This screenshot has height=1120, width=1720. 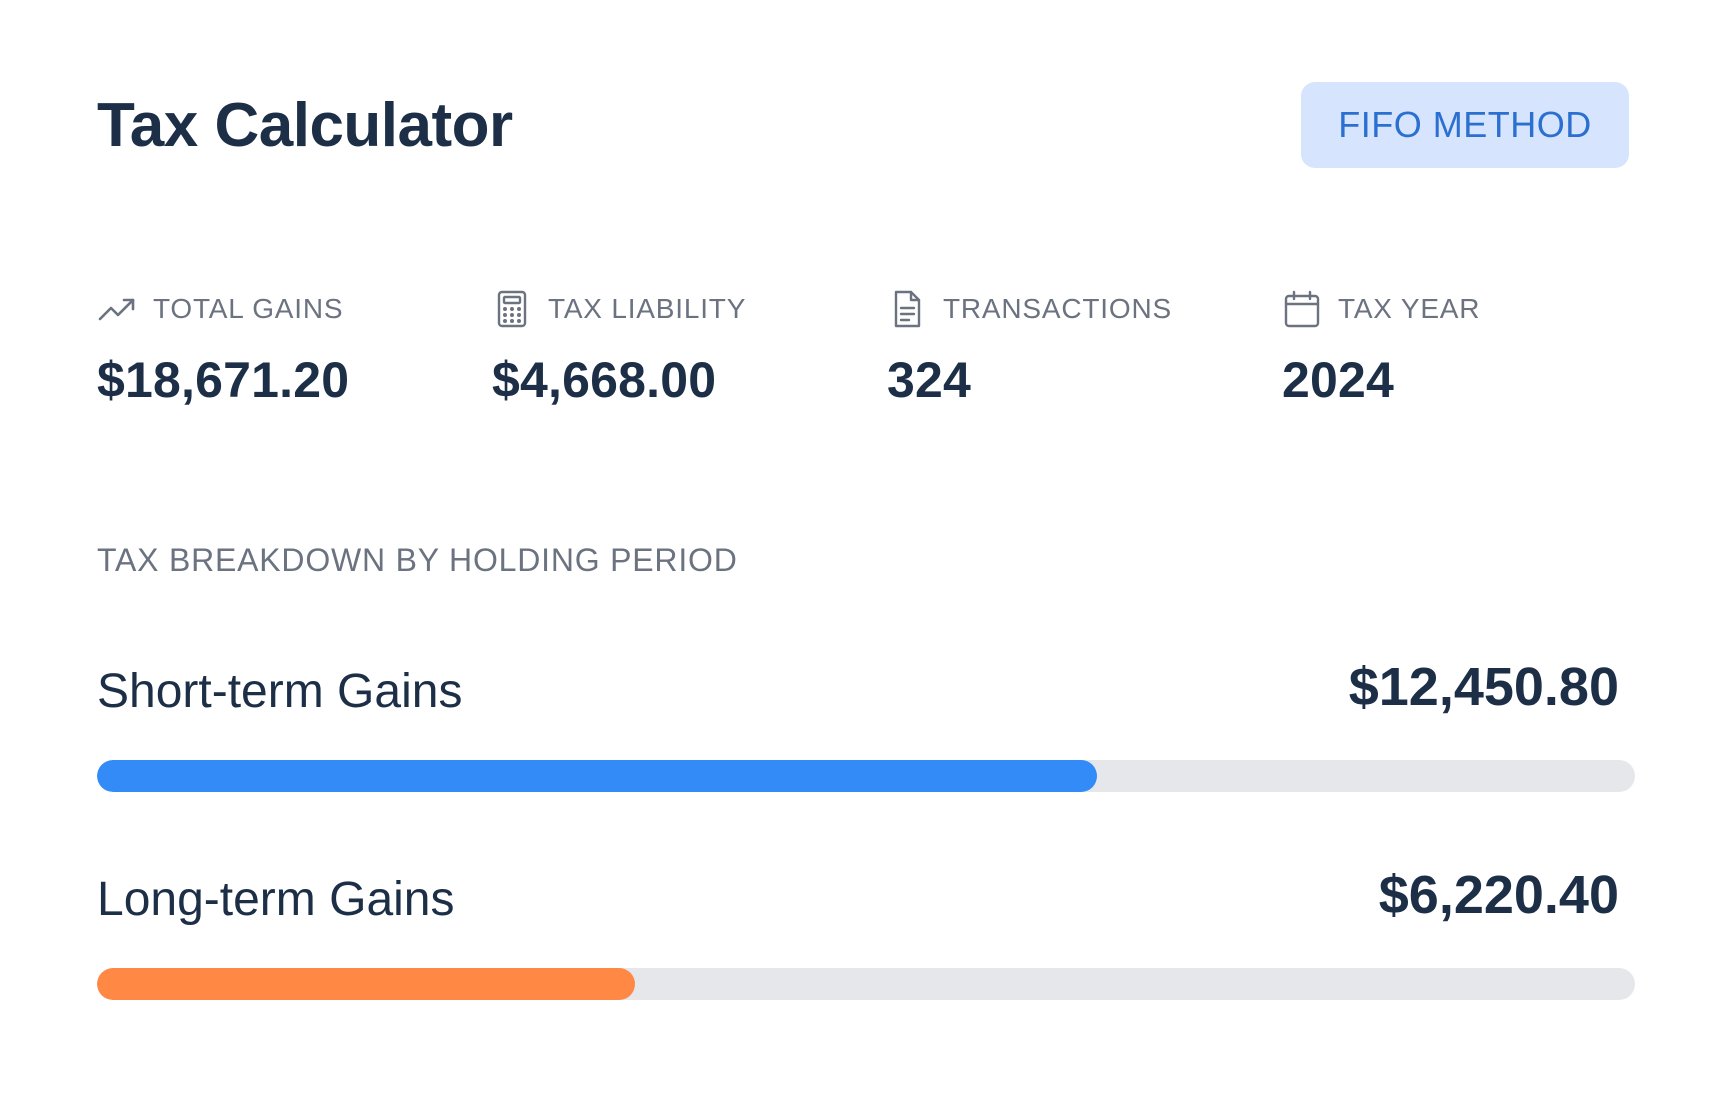 I want to click on header: Tax Calculator FIFO METHOD, so click(x=863, y=126).